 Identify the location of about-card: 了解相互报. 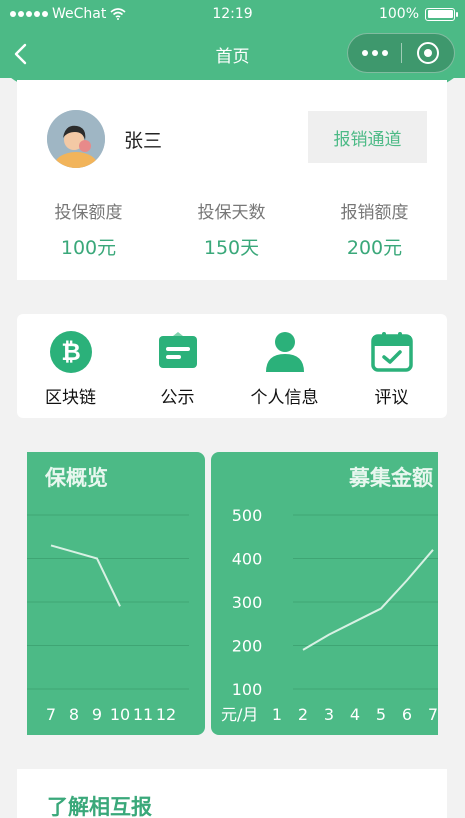
(232, 793).